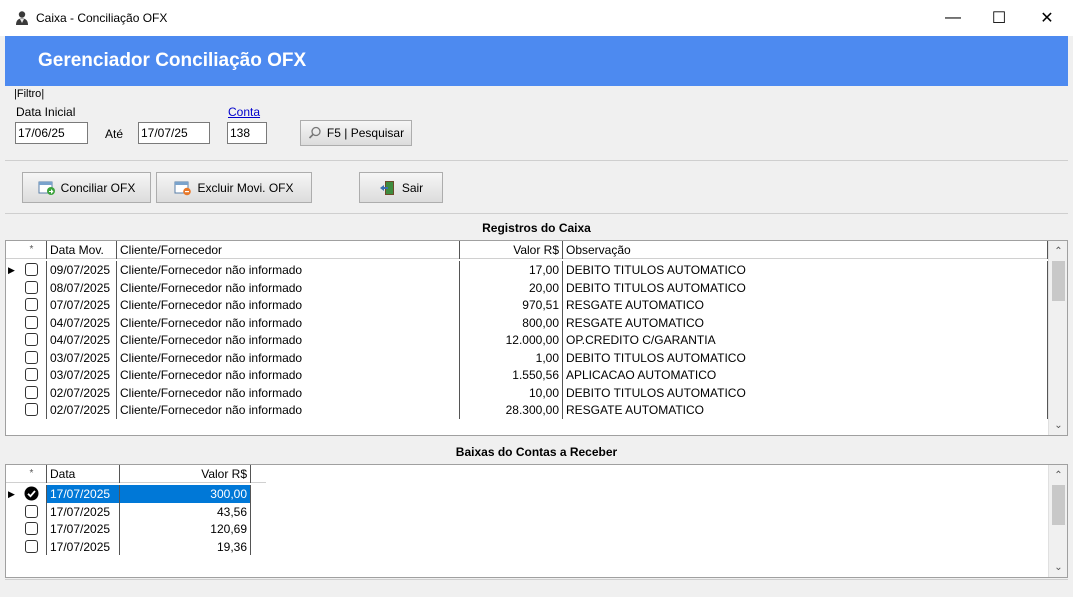 The width and height of the screenshot is (1073, 597). What do you see at coordinates (82, 392) in the screenshot?
I see `cell-data-mov: 02/07/2025` at bounding box center [82, 392].